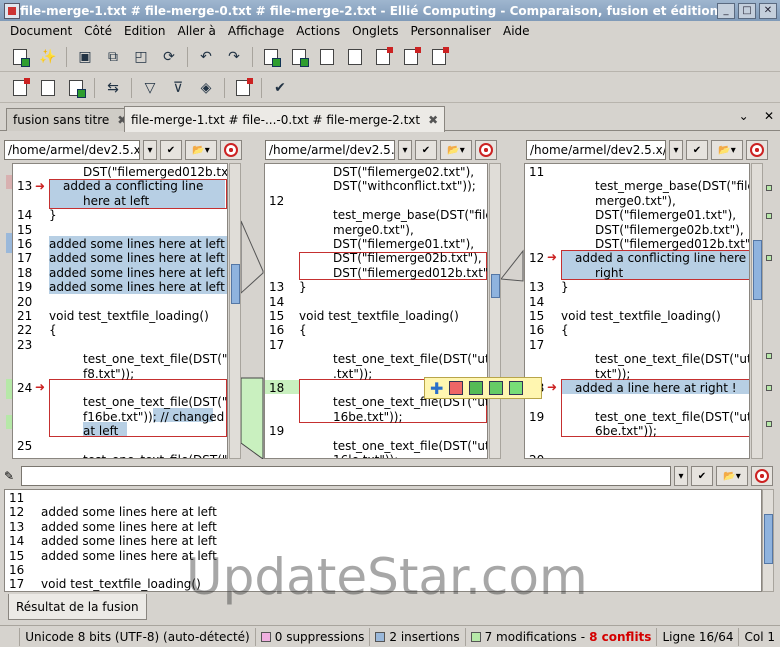 This screenshot has height=647, width=780. I want to click on menu-aller-a: Aller à, so click(197, 31).